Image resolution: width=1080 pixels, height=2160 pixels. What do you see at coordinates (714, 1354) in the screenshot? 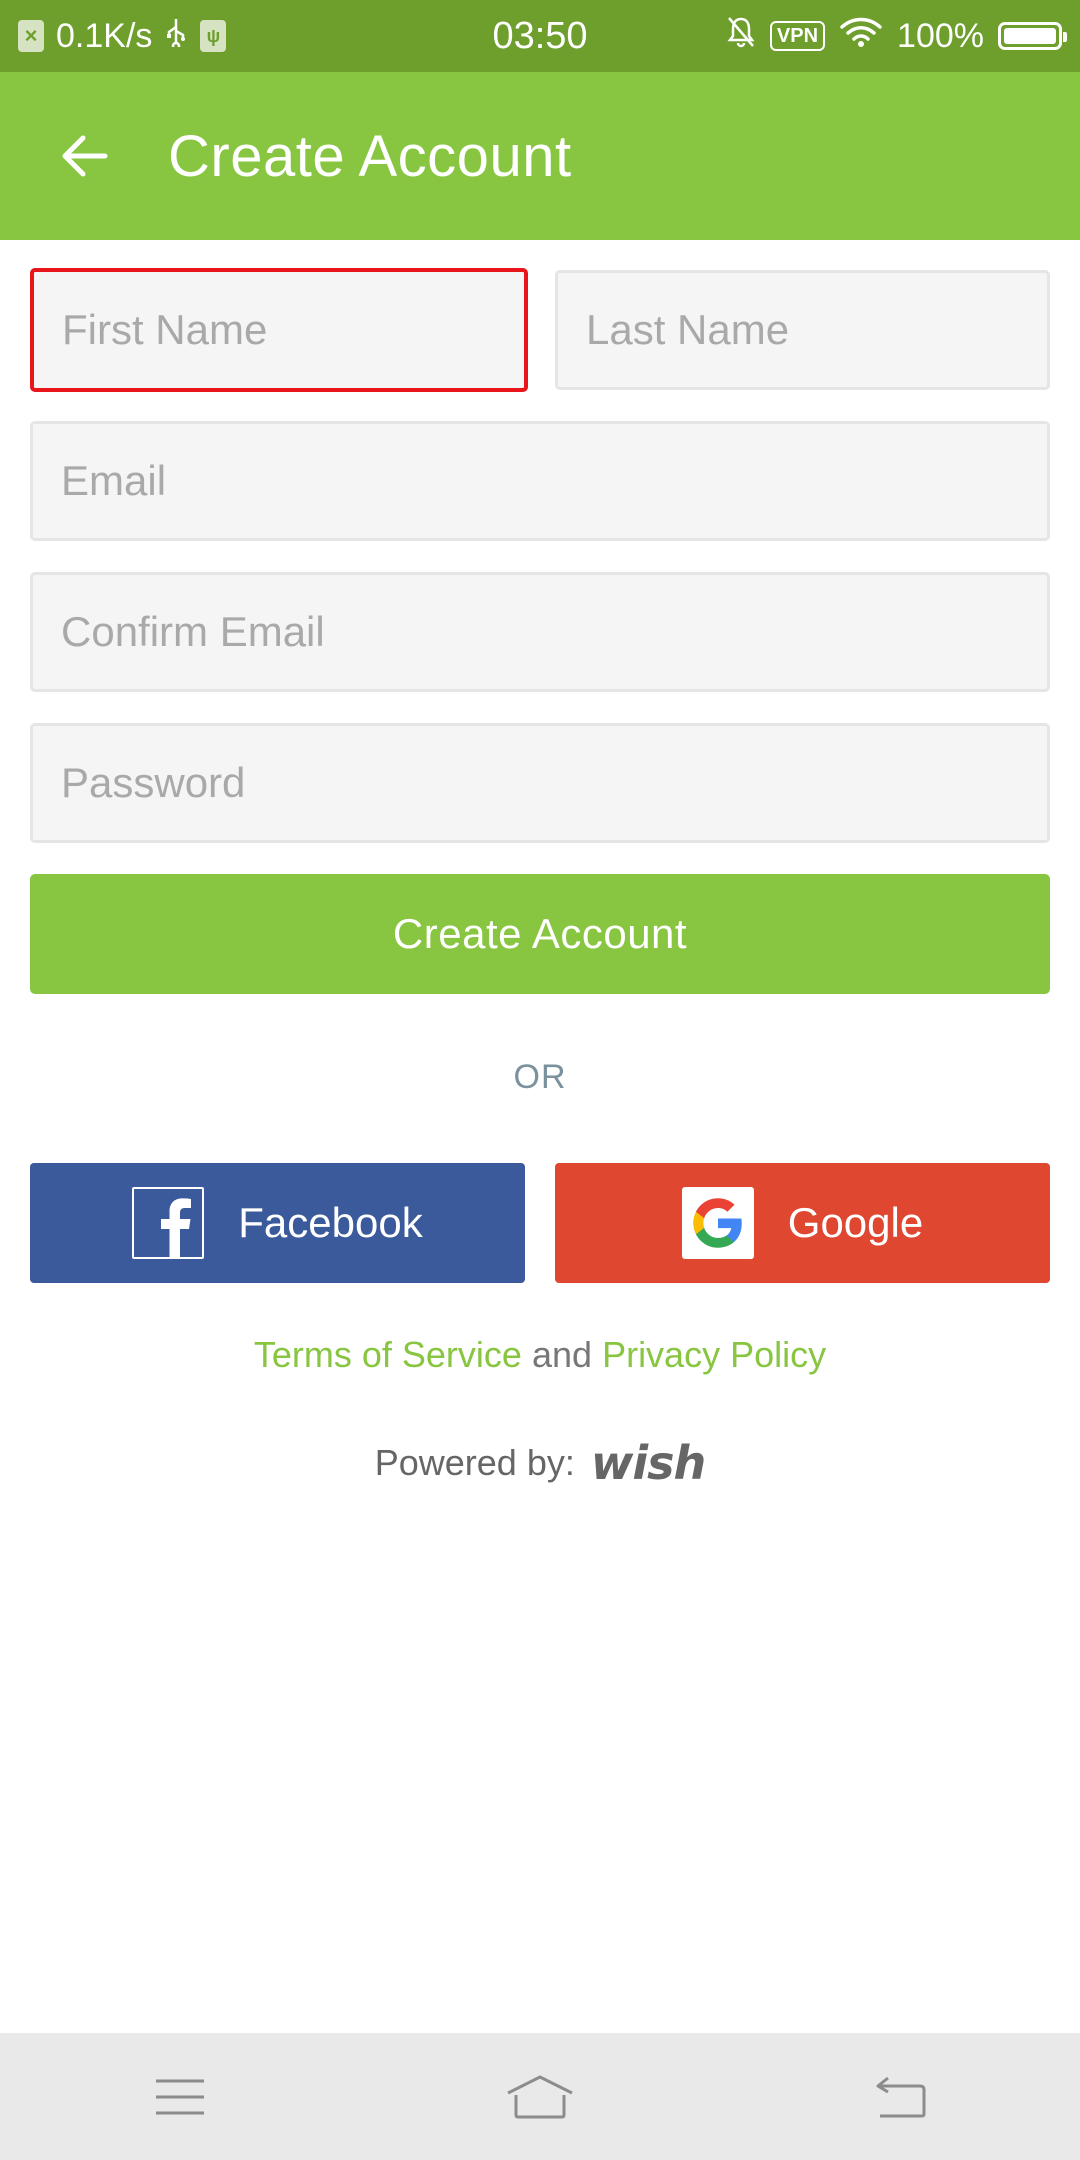
I see `privacy-policy-link: Privacy Policy` at bounding box center [714, 1354].